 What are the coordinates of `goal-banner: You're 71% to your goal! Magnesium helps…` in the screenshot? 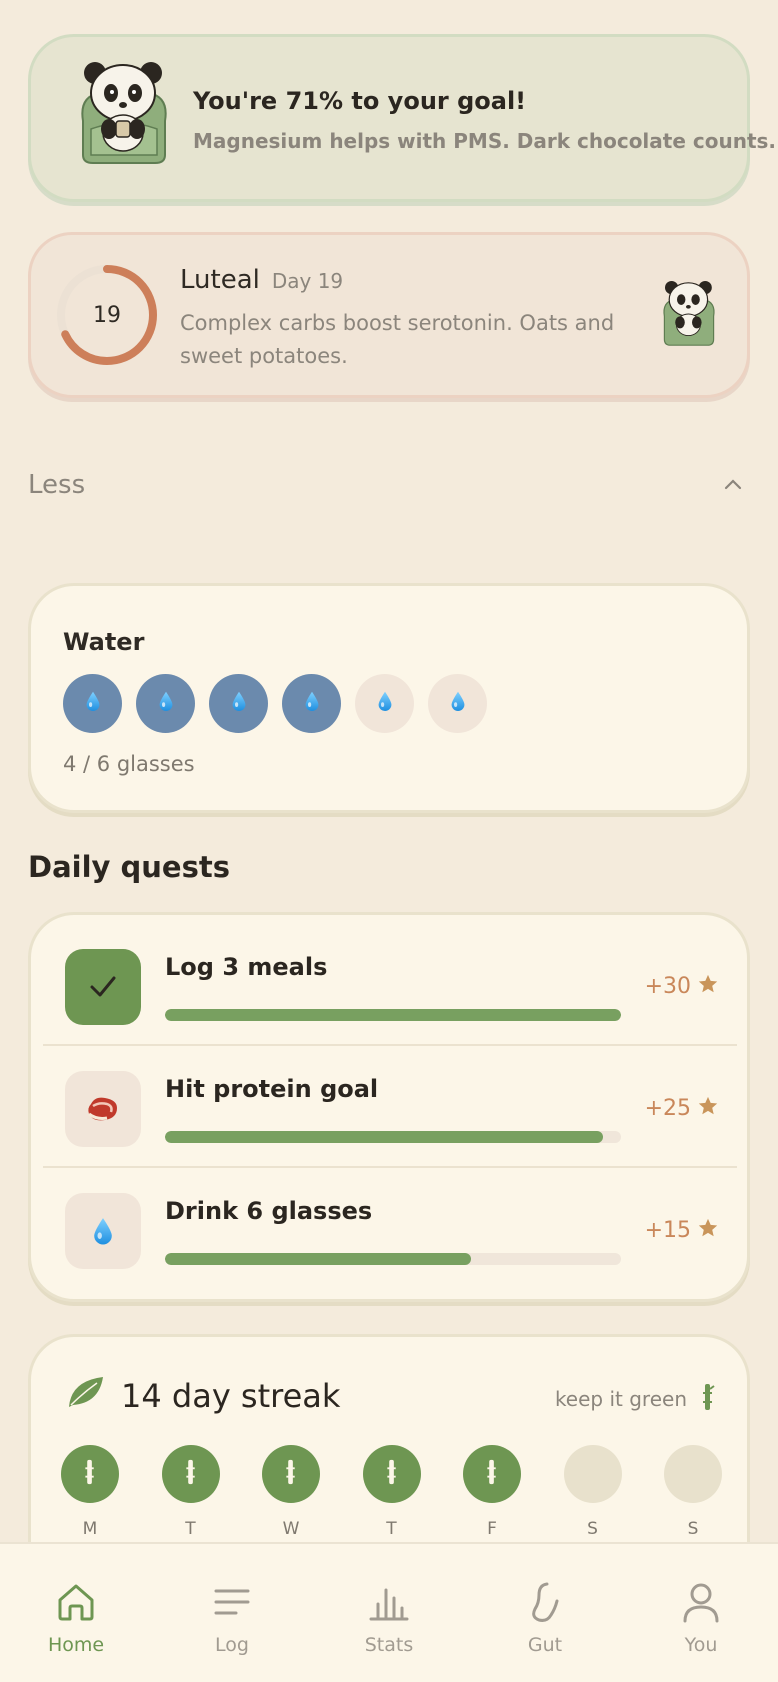 It's located at (402, 118).